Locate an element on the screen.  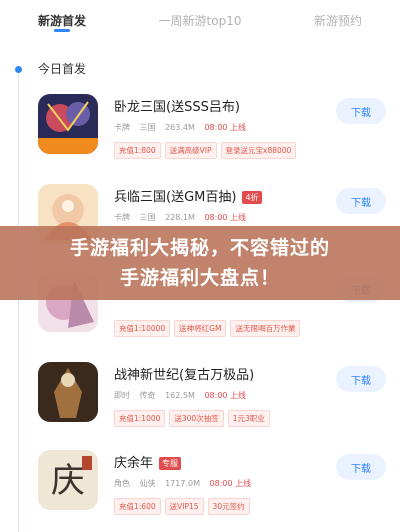
game-meta: 卡牌 三国 263.4M 08:00 上线 is located at coordinates (183, 127).